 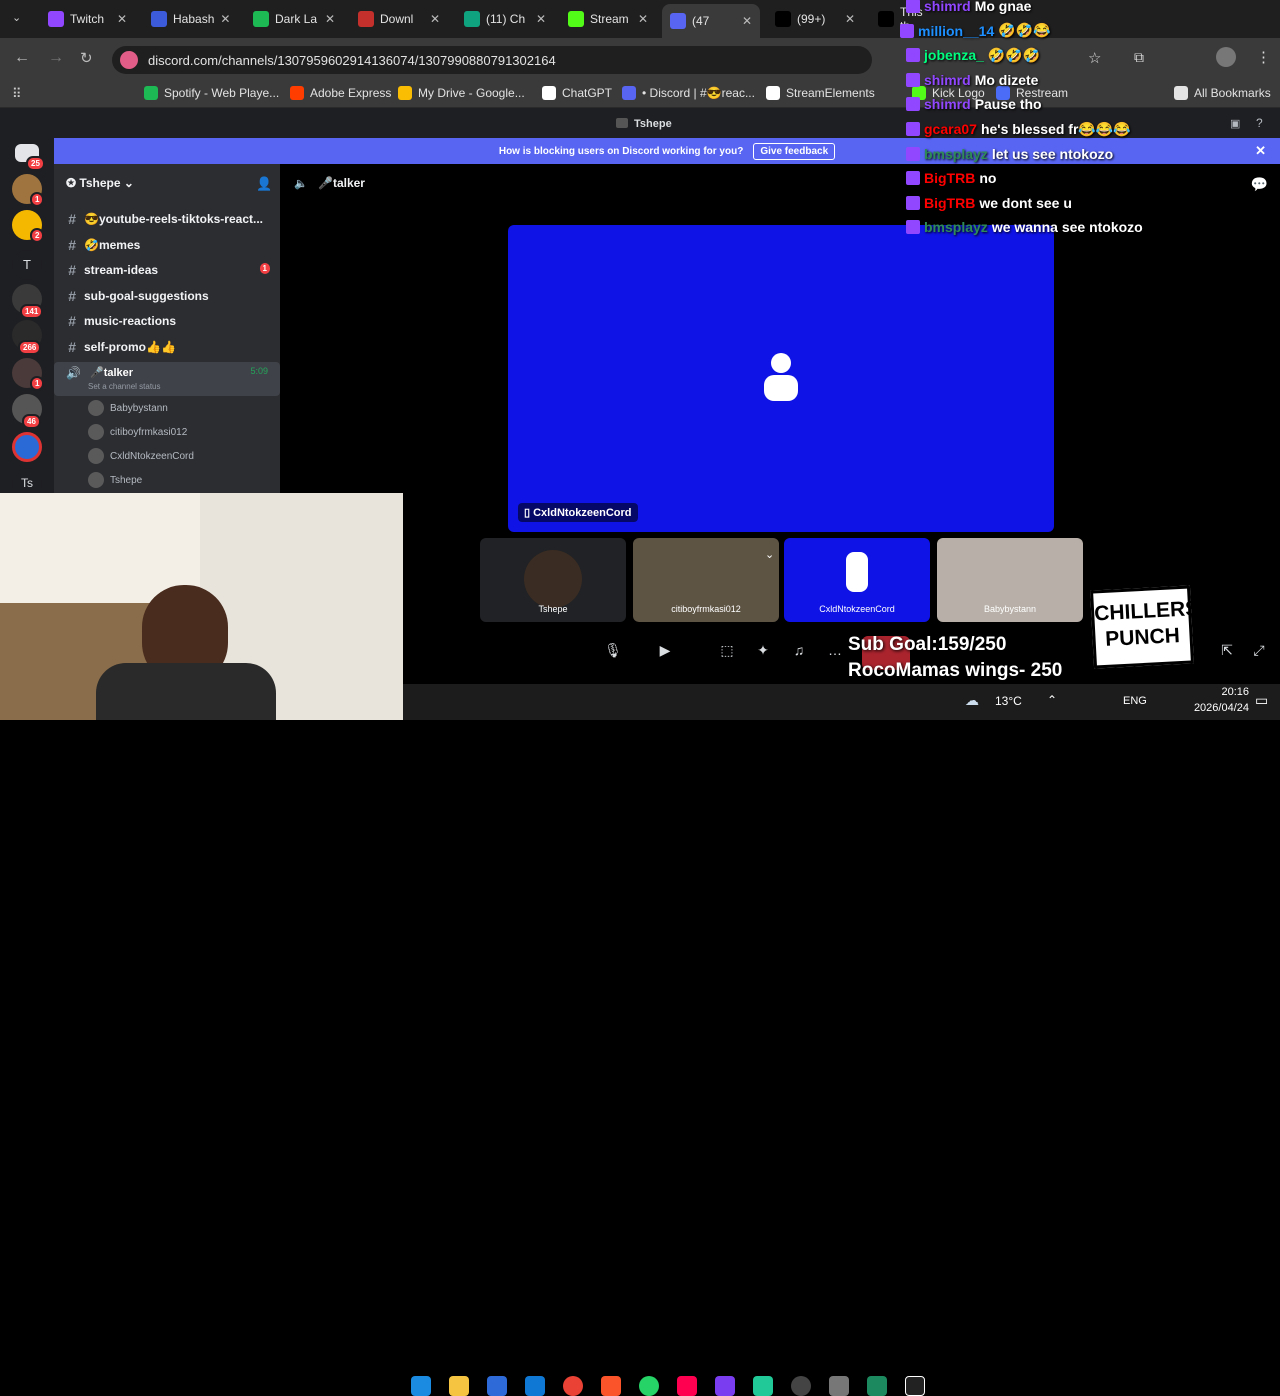 What do you see at coordinates (167, 379) in the screenshot?
I see `voice-channel-talker: 🔊 🎤talker 5:09 Set a channel status` at bounding box center [167, 379].